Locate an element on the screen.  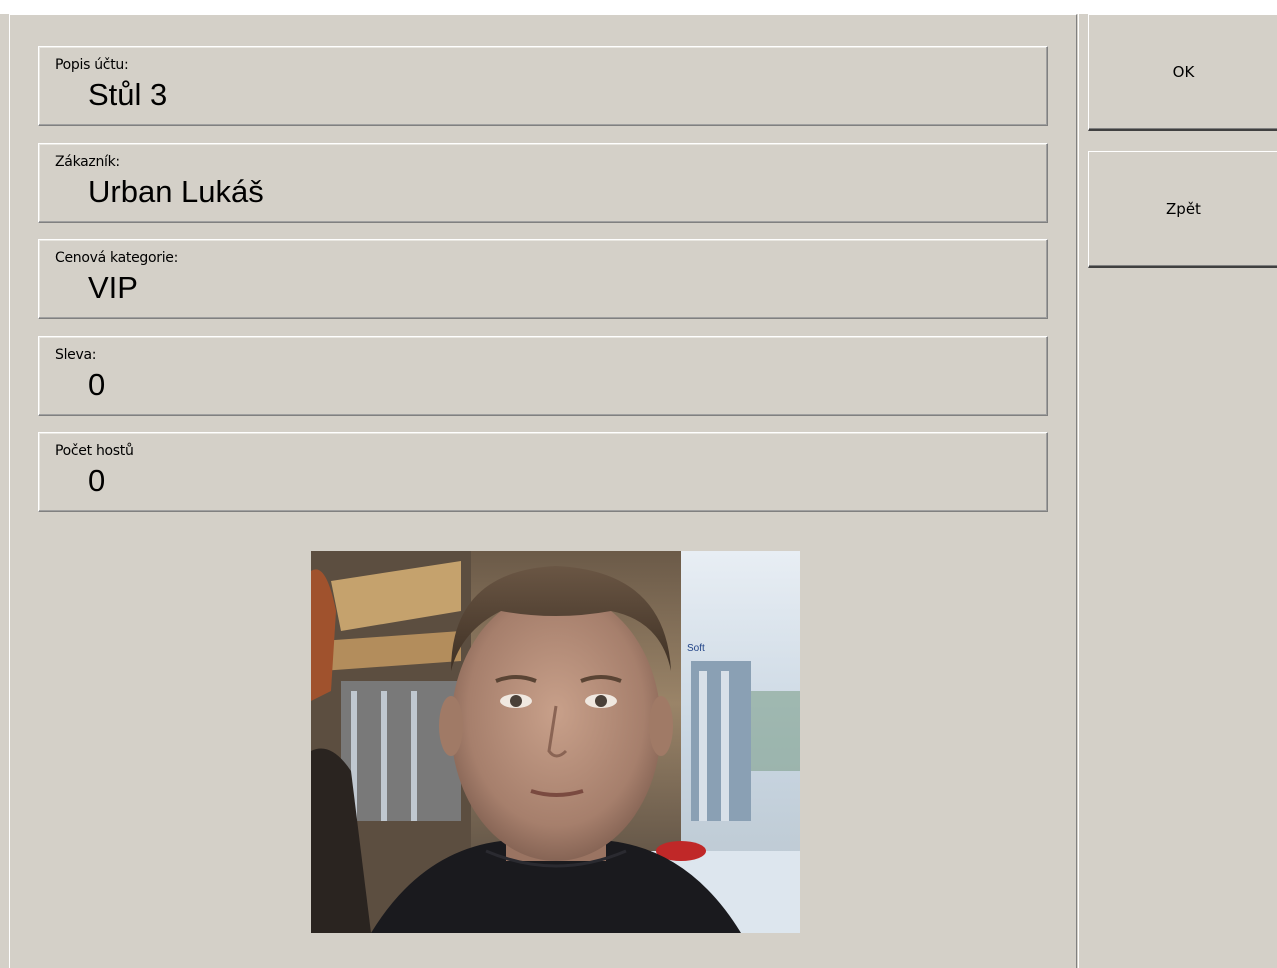
price-category-field: Cenová kategorie: VIP is located at coordinates (543, 279).